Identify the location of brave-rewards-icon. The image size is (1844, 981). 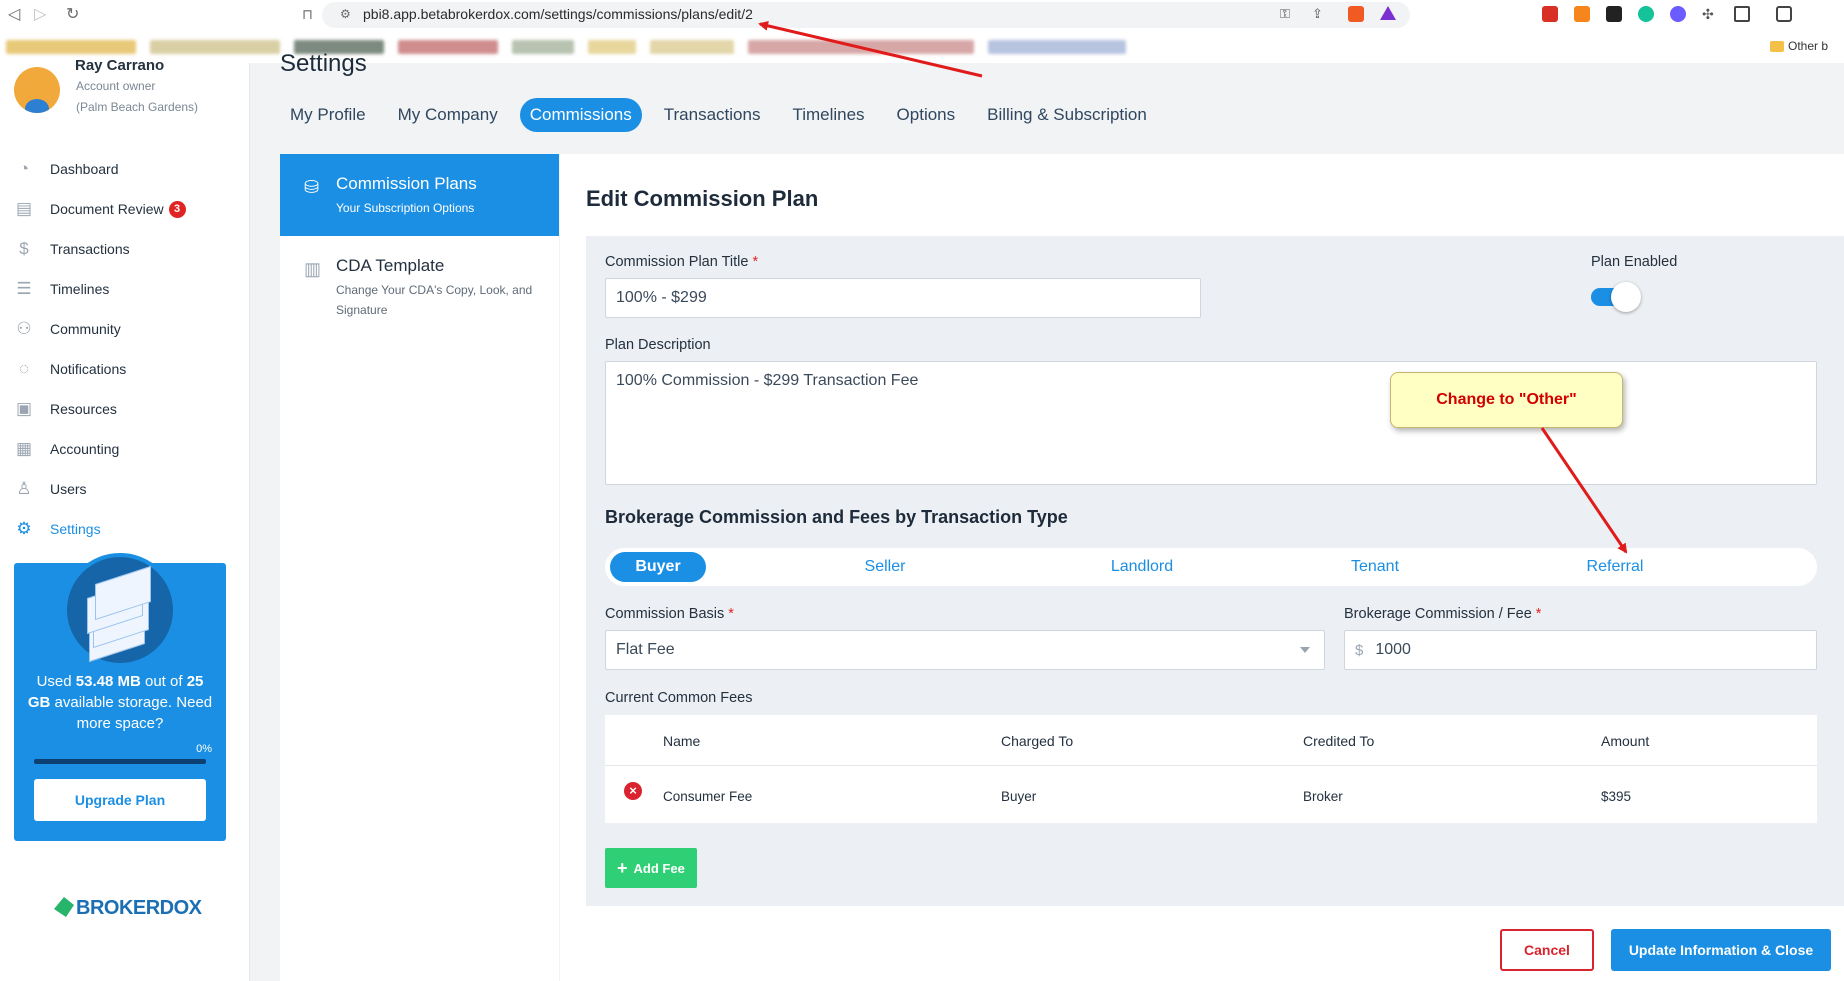
(1388, 13).